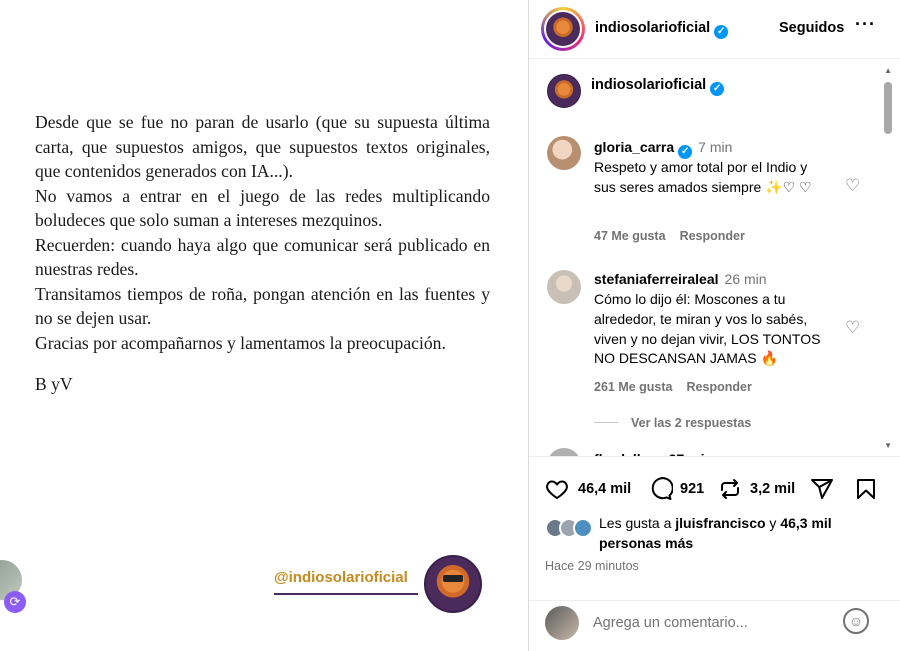  What do you see at coordinates (637, 523) in the screenshot?
I see `likes-prefix: Les gusta a` at bounding box center [637, 523].